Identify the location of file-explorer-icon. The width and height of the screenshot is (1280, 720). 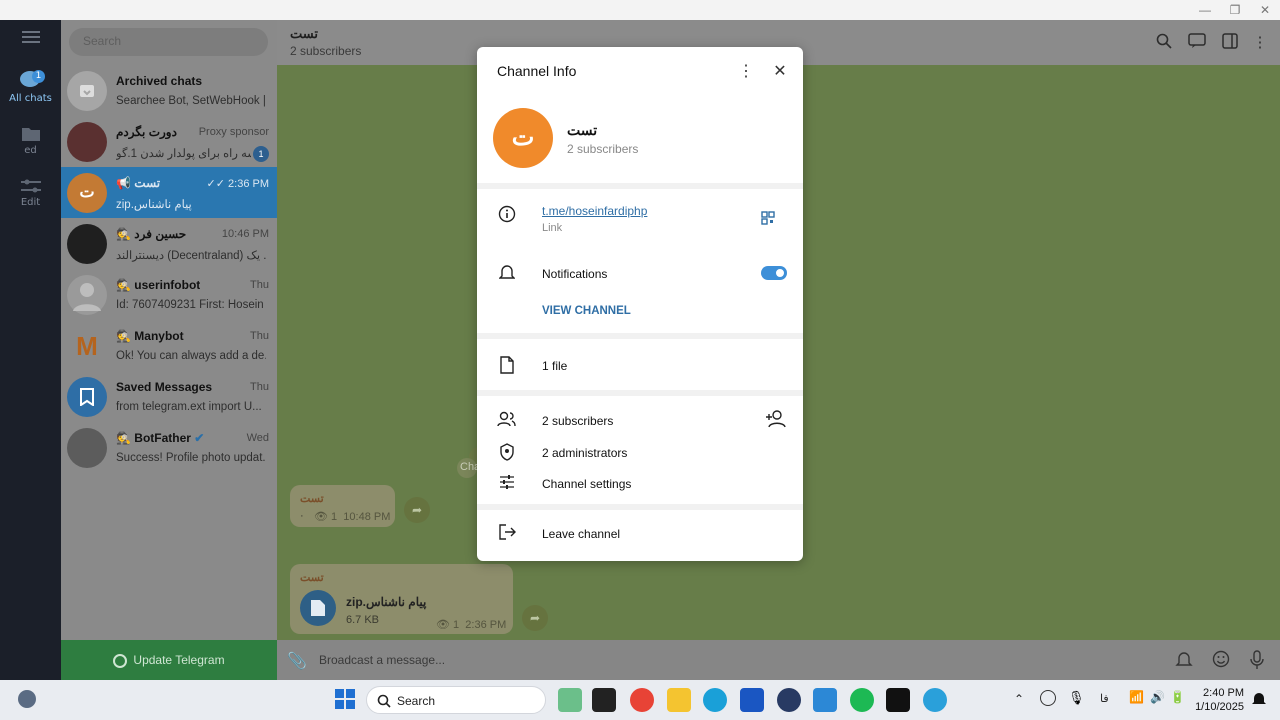
(679, 700).